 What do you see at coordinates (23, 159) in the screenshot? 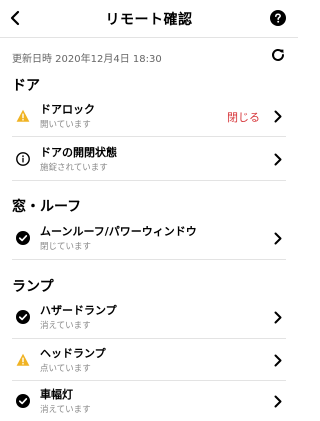
I see `info-icon` at bounding box center [23, 159].